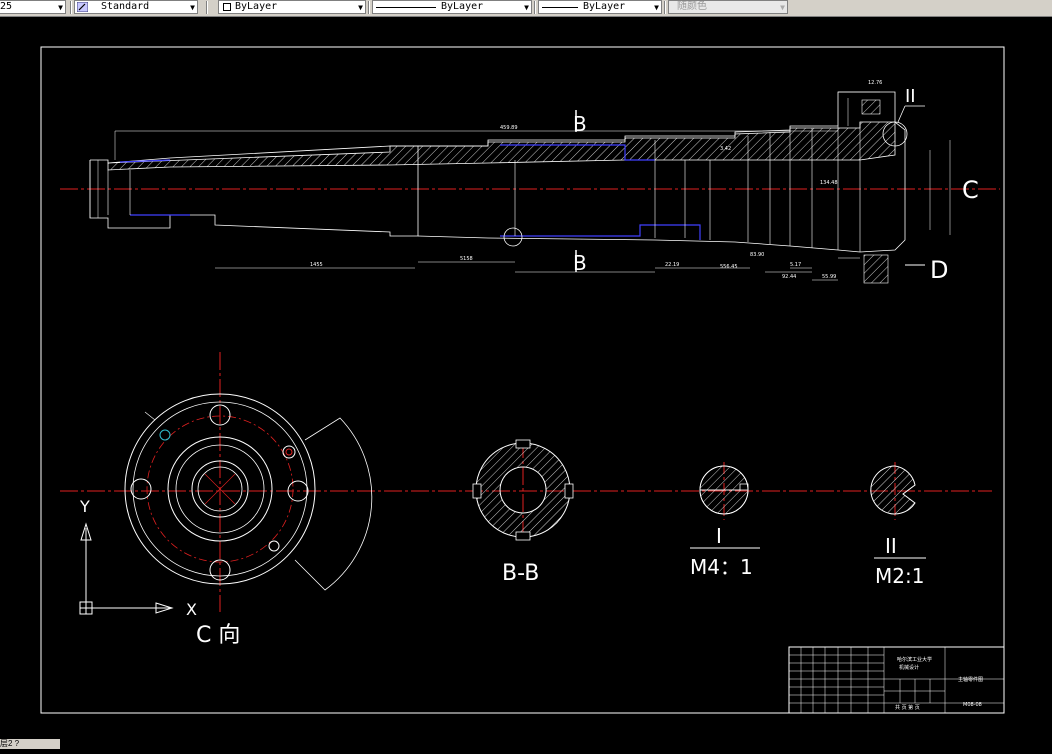  What do you see at coordinates (10, 743) in the screenshot?
I see `command-line-text: 层2 ?` at bounding box center [10, 743].